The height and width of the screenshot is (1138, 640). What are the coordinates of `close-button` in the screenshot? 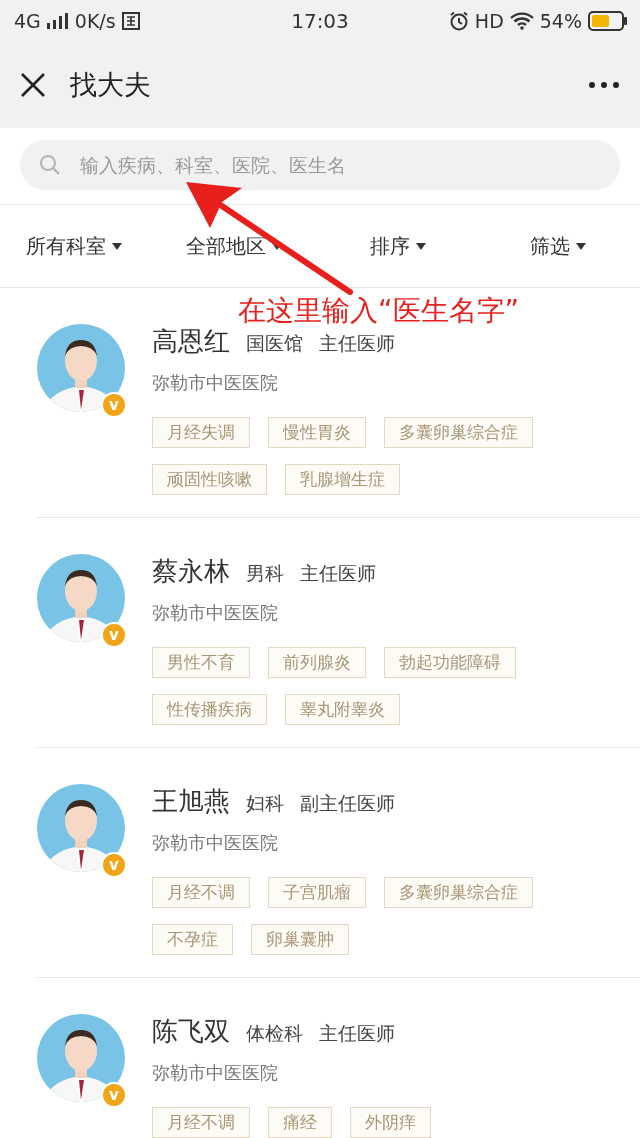 It's located at (33, 85).